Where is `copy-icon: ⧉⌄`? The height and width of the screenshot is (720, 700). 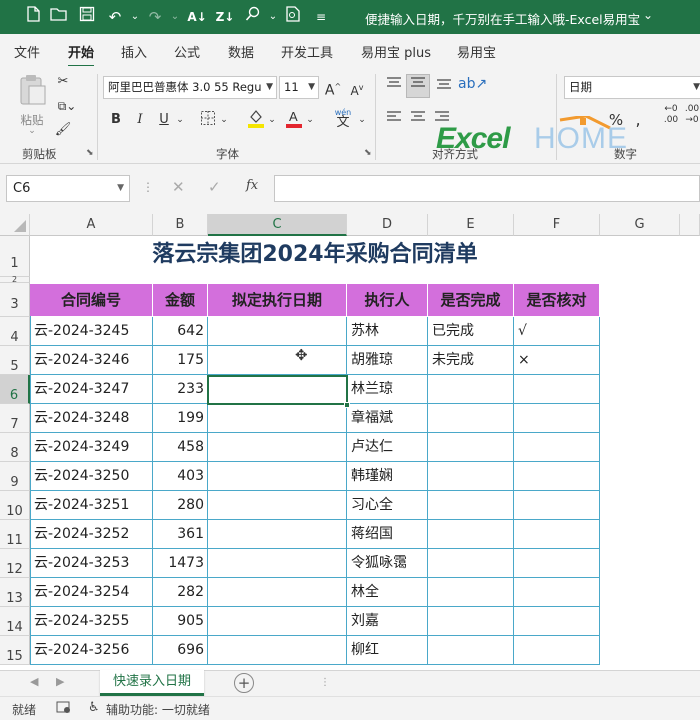
copy-icon: ⧉⌄ is located at coordinates (67, 106).